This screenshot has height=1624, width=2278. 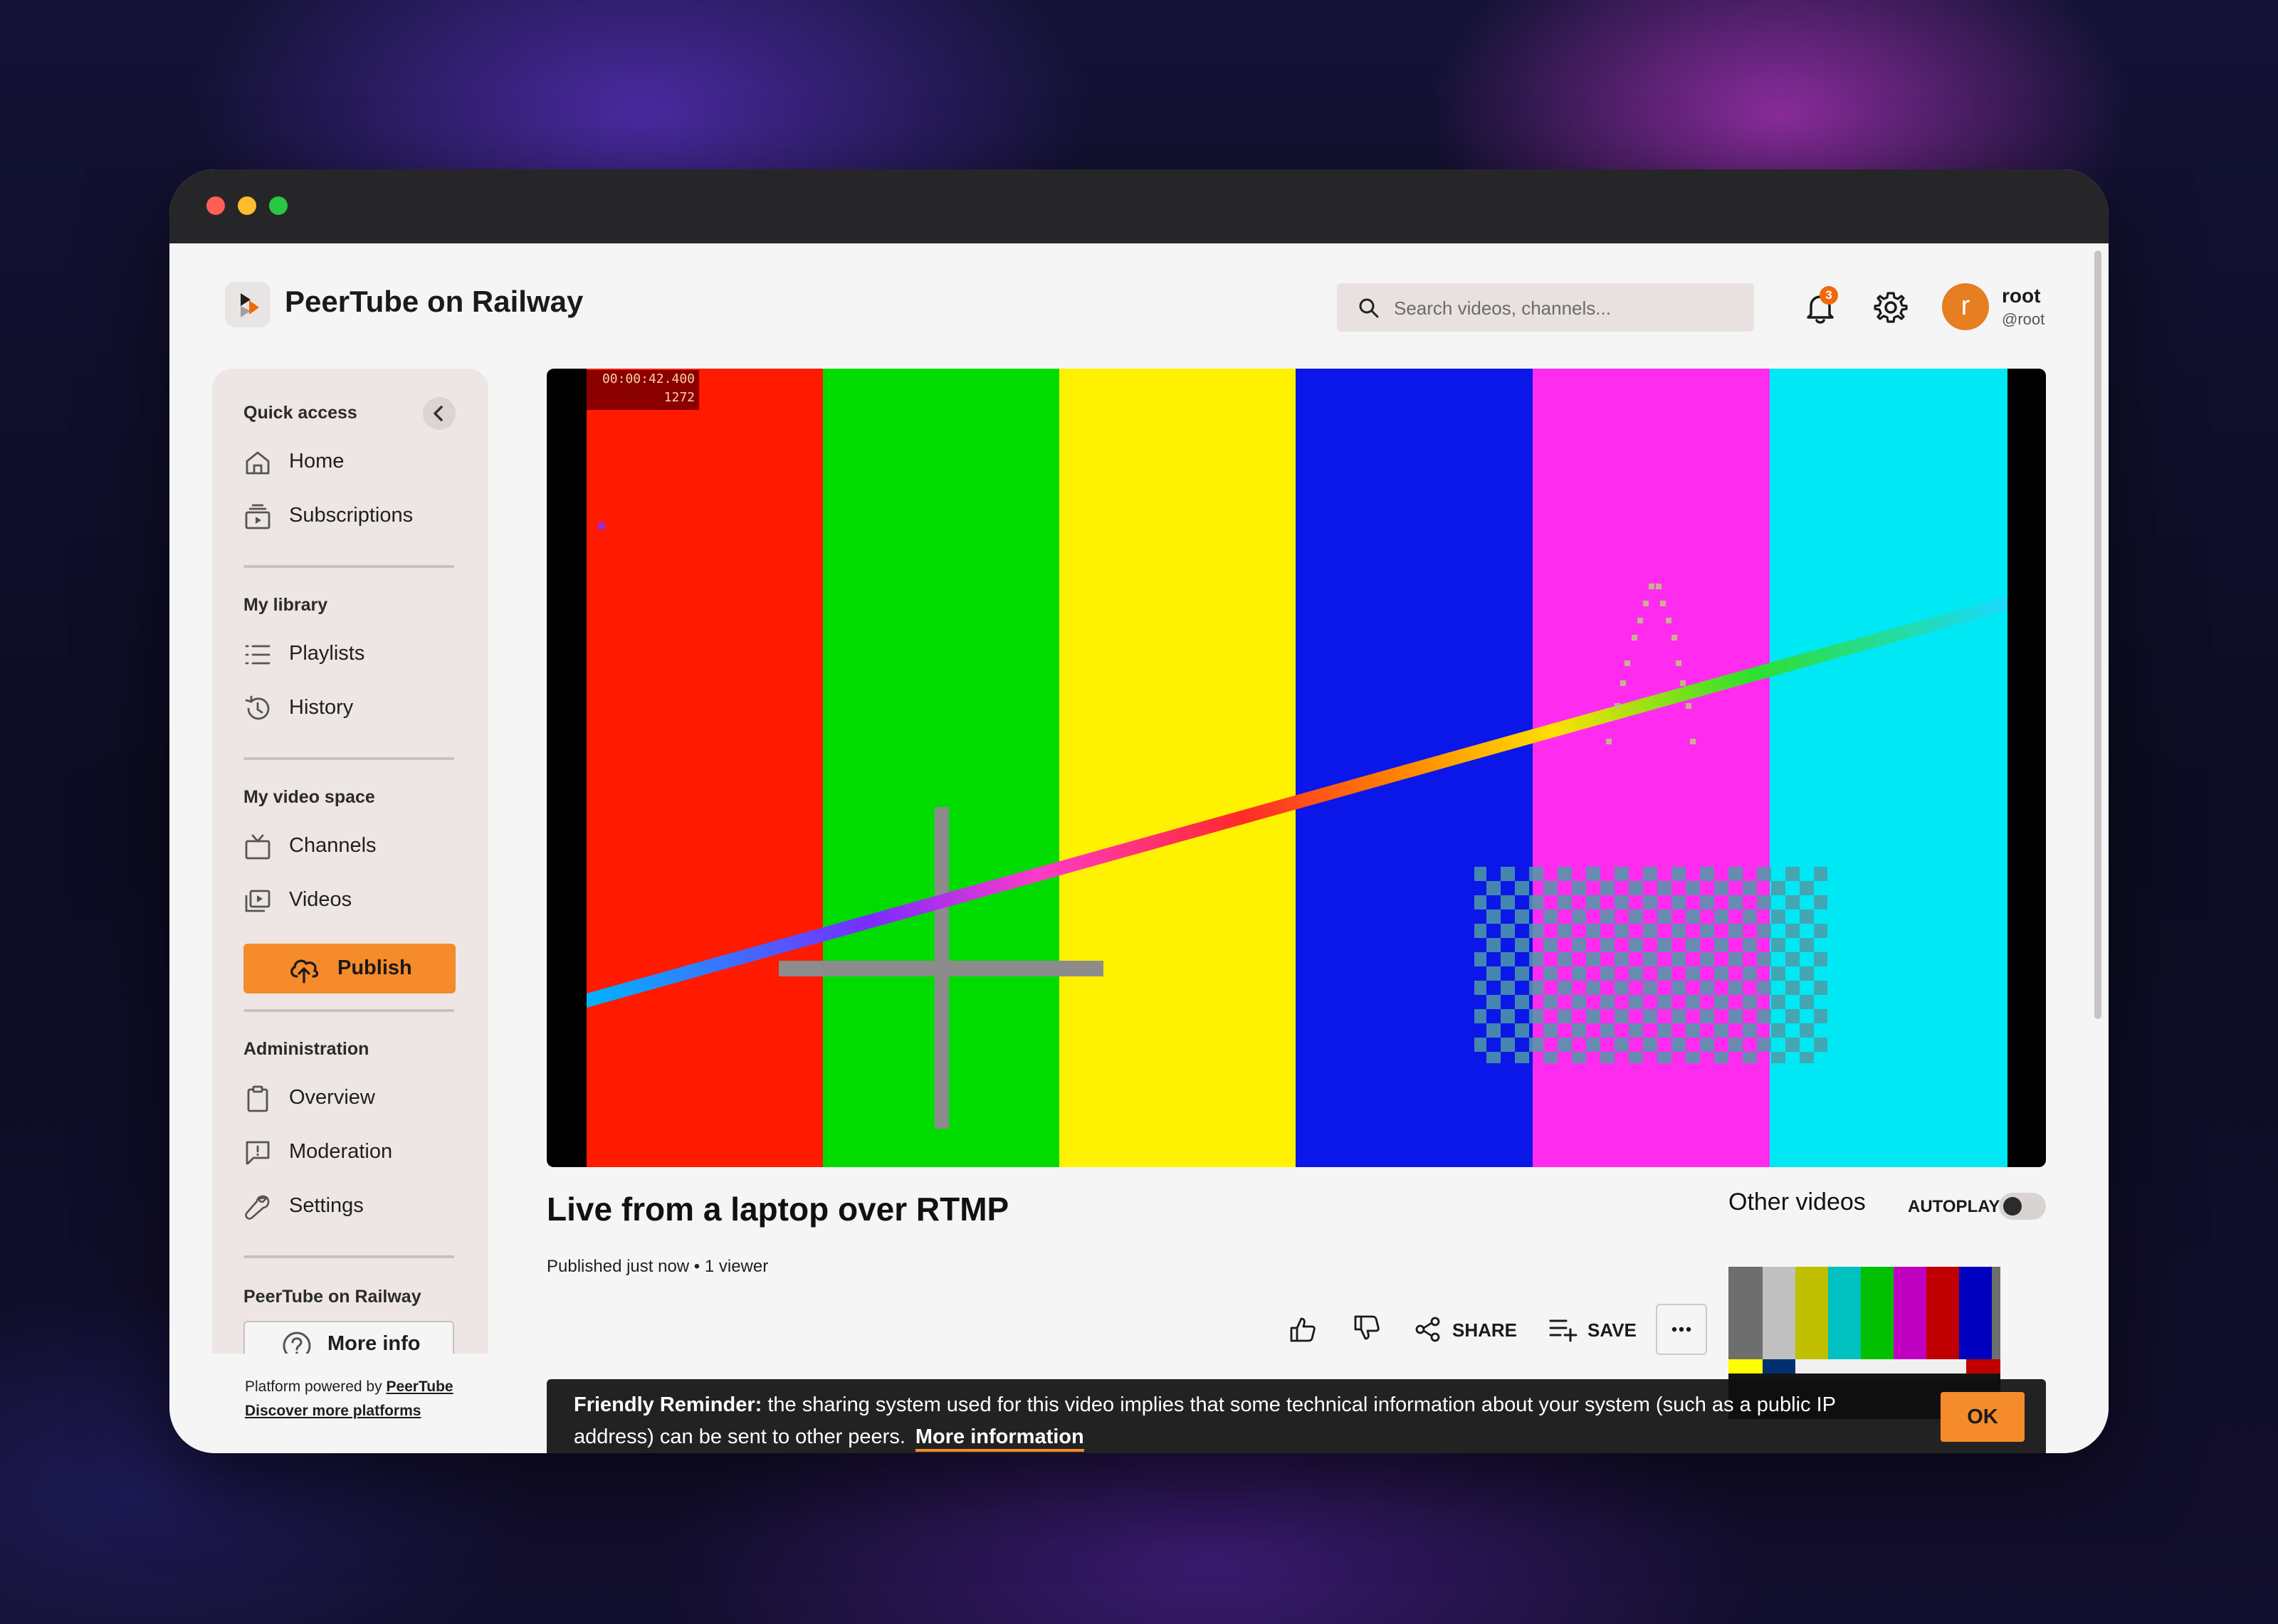 What do you see at coordinates (374, 968) in the screenshot?
I see `publish-label: Publish` at bounding box center [374, 968].